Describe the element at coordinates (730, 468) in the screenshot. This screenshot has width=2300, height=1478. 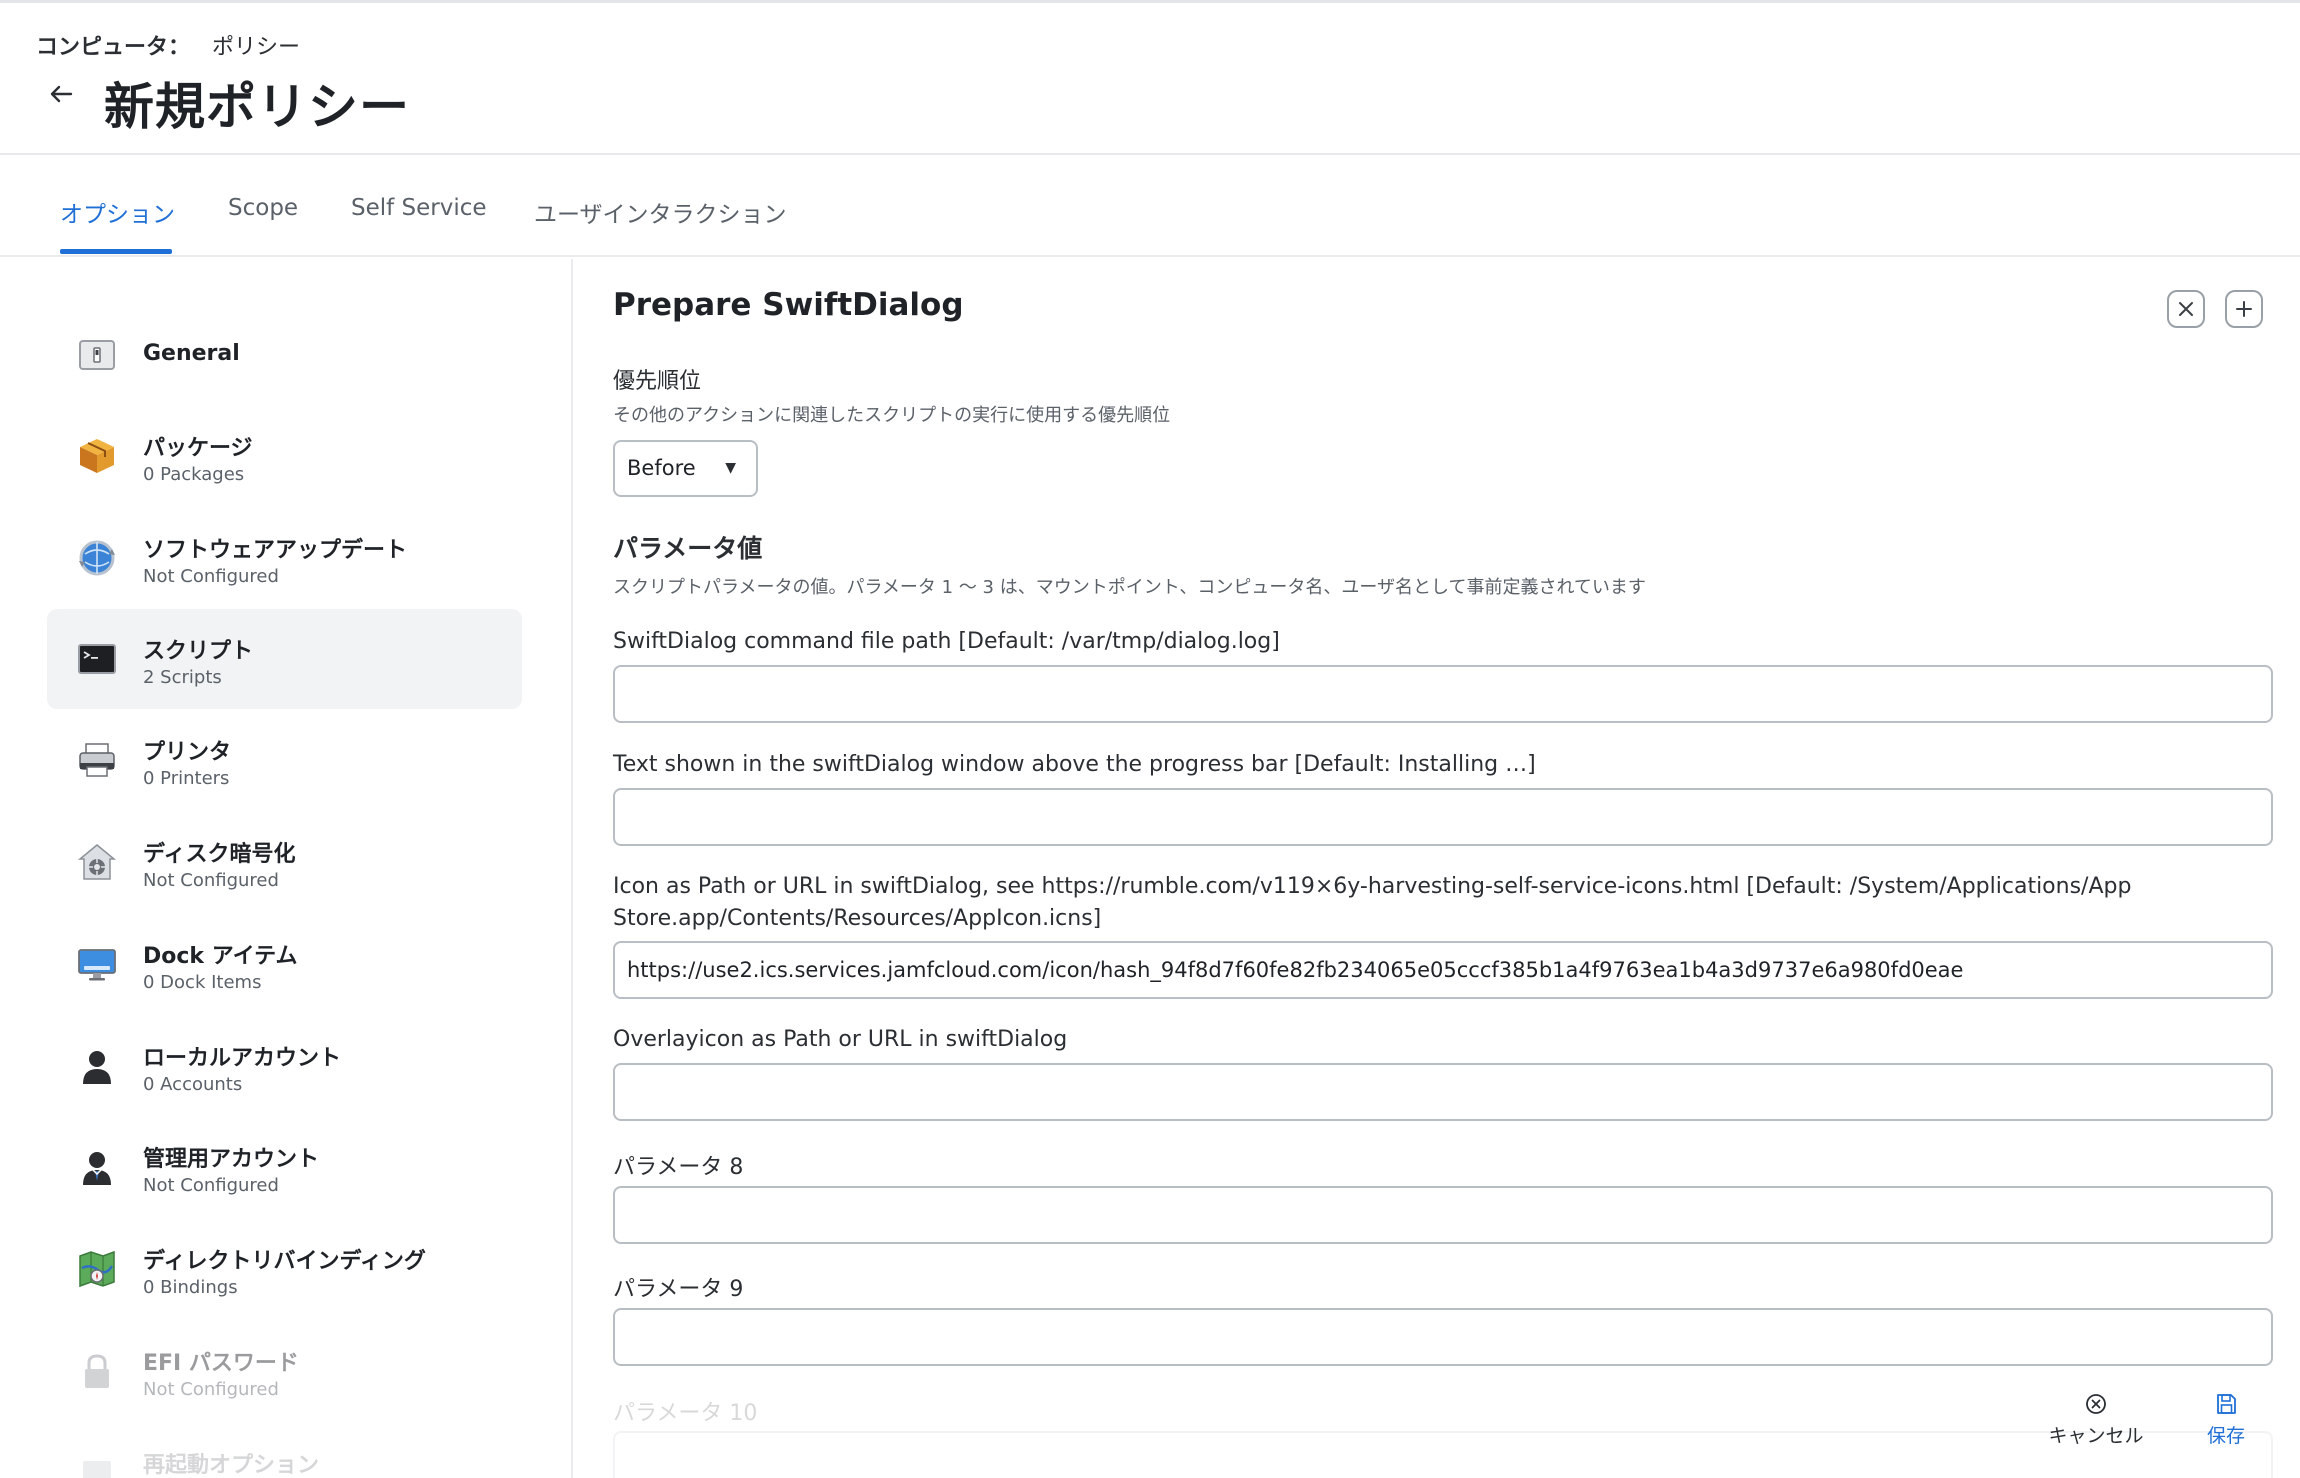
I see `caret-down-icon: ▼` at that location.